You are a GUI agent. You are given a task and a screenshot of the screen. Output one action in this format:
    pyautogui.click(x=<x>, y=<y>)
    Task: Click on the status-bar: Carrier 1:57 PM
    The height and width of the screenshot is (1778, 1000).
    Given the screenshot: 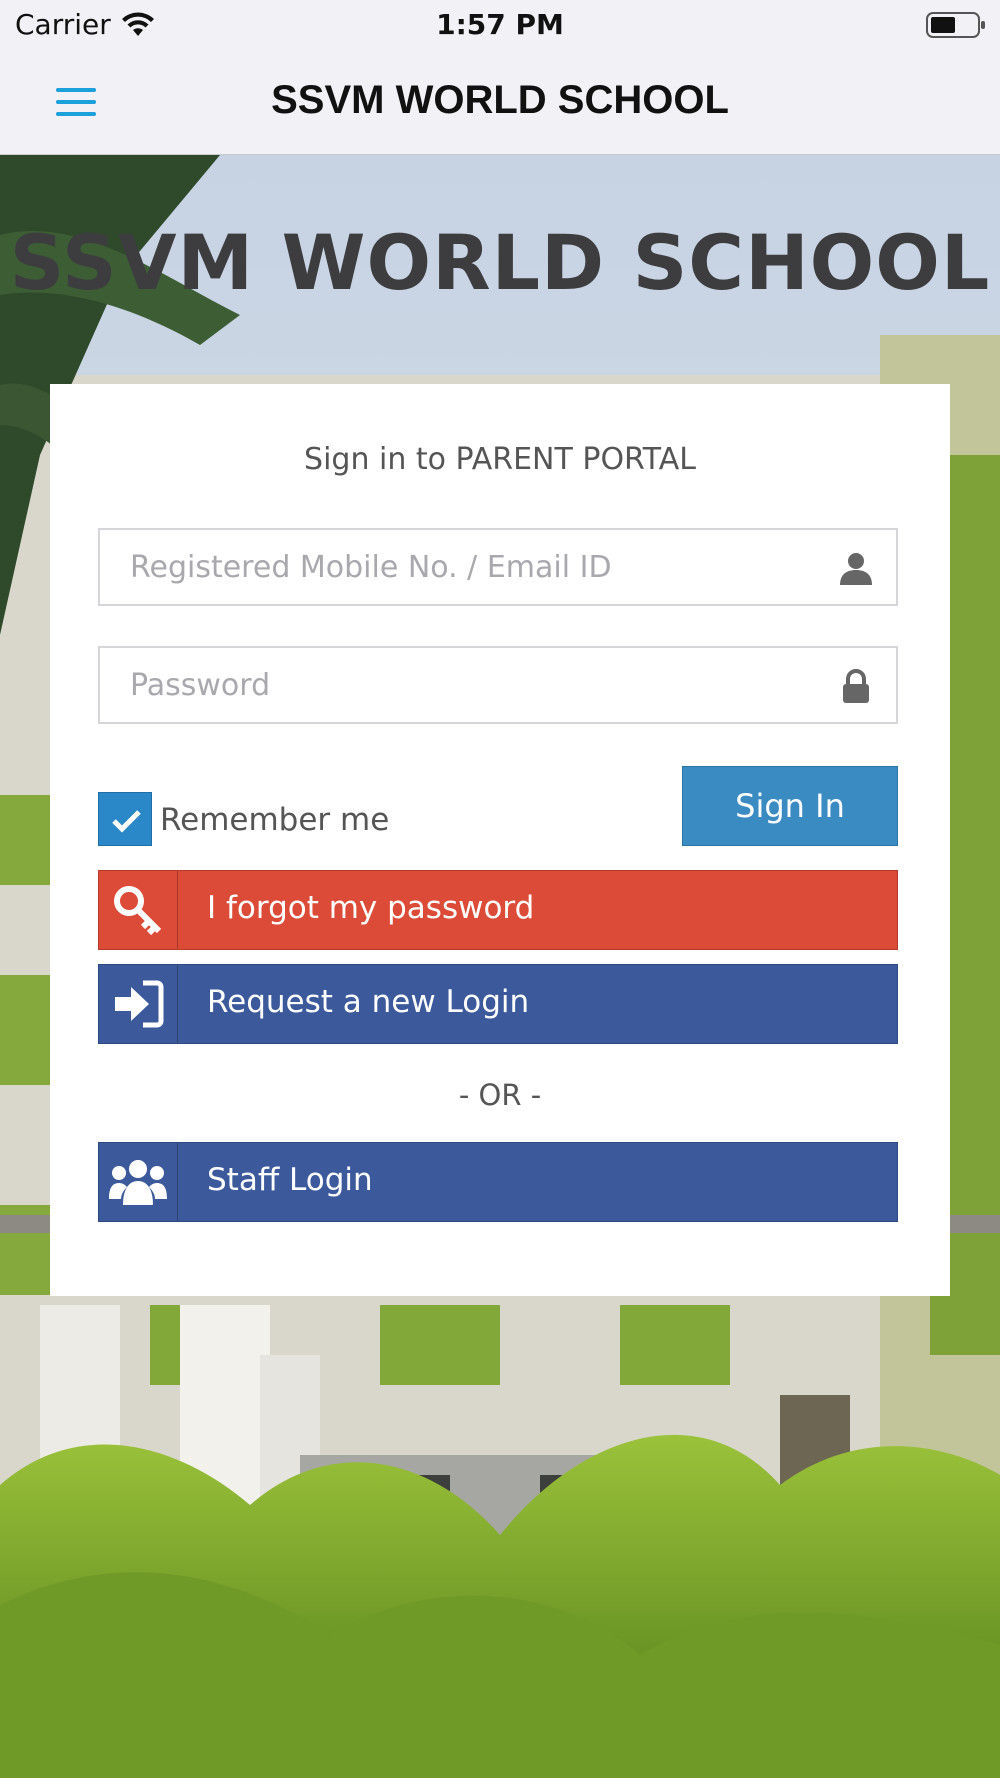 What is the action you would take?
    pyautogui.click(x=500, y=26)
    